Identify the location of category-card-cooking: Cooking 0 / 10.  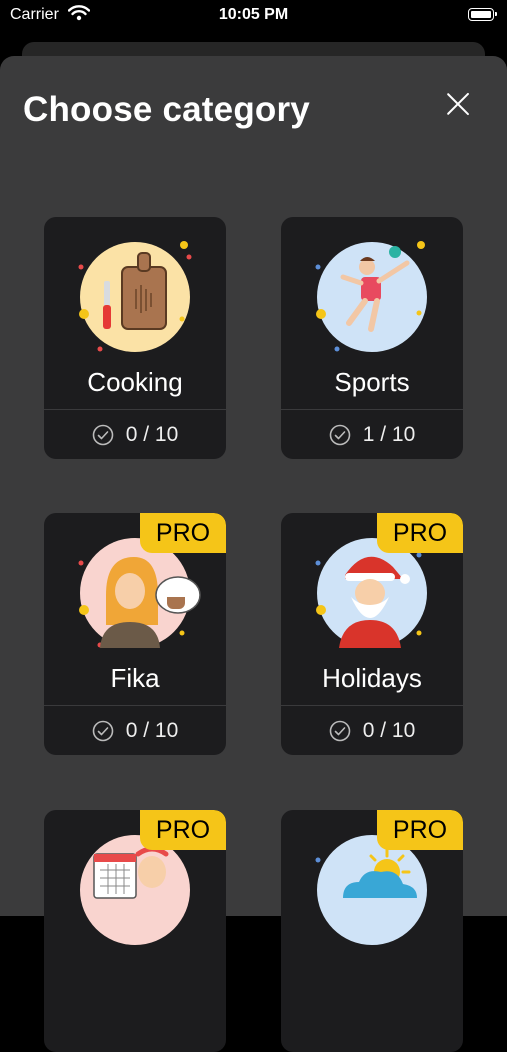
(135, 338).